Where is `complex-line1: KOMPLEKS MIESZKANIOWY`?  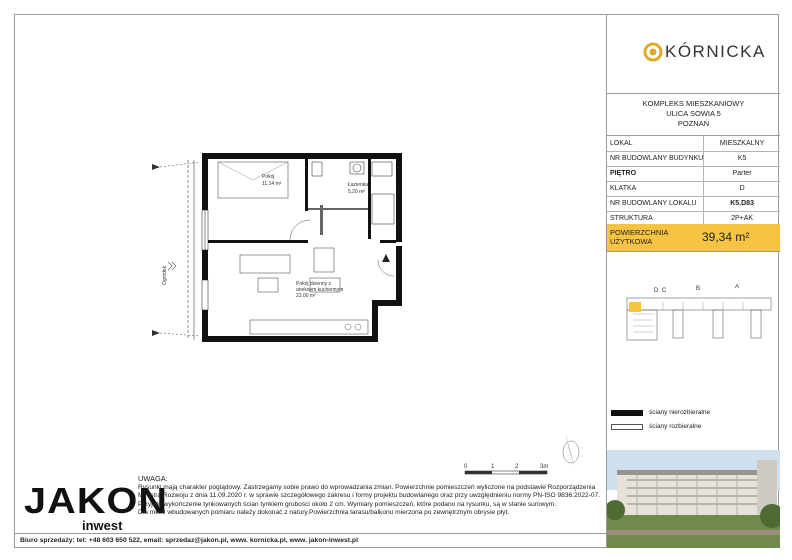 complex-line1: KOMPLEKS MIESZKANIOWY is located at coordinates (693, 103).